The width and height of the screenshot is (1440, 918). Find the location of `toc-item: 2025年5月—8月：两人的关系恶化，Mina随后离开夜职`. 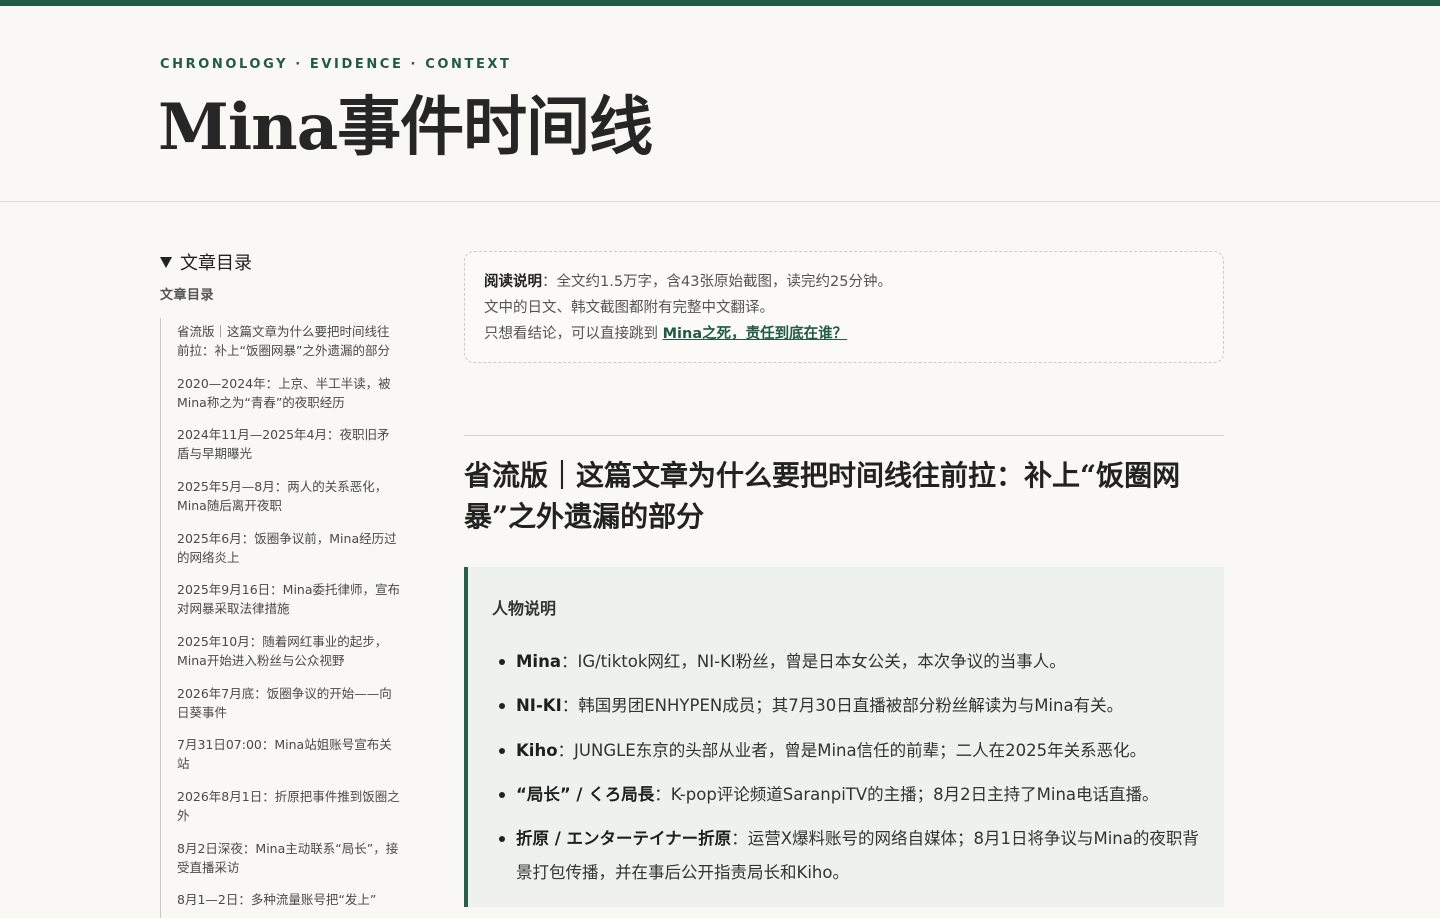

toc-item: 2025年5月—8月：两人的关系恶化，Mina随后离开夜职 is located at coordinates (289, 496).